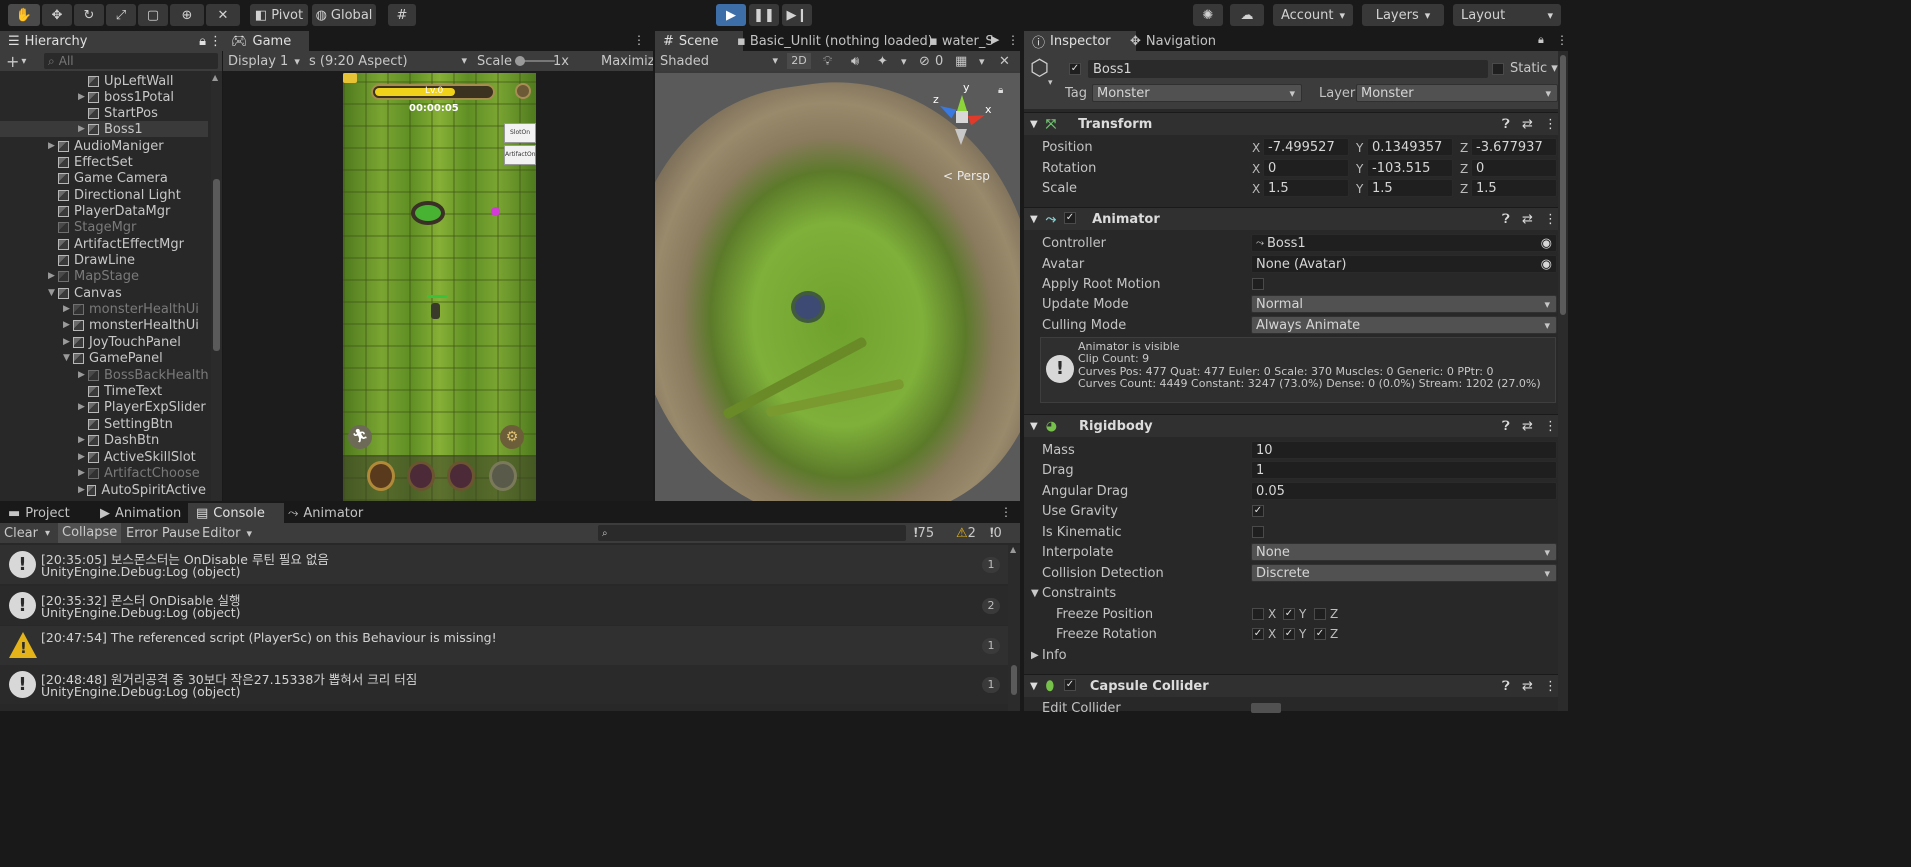  What do you see at coordinates (1527, 426) in the screenshot?
I see `preset-icon: ⇄` at bounding box center [1527, 426].